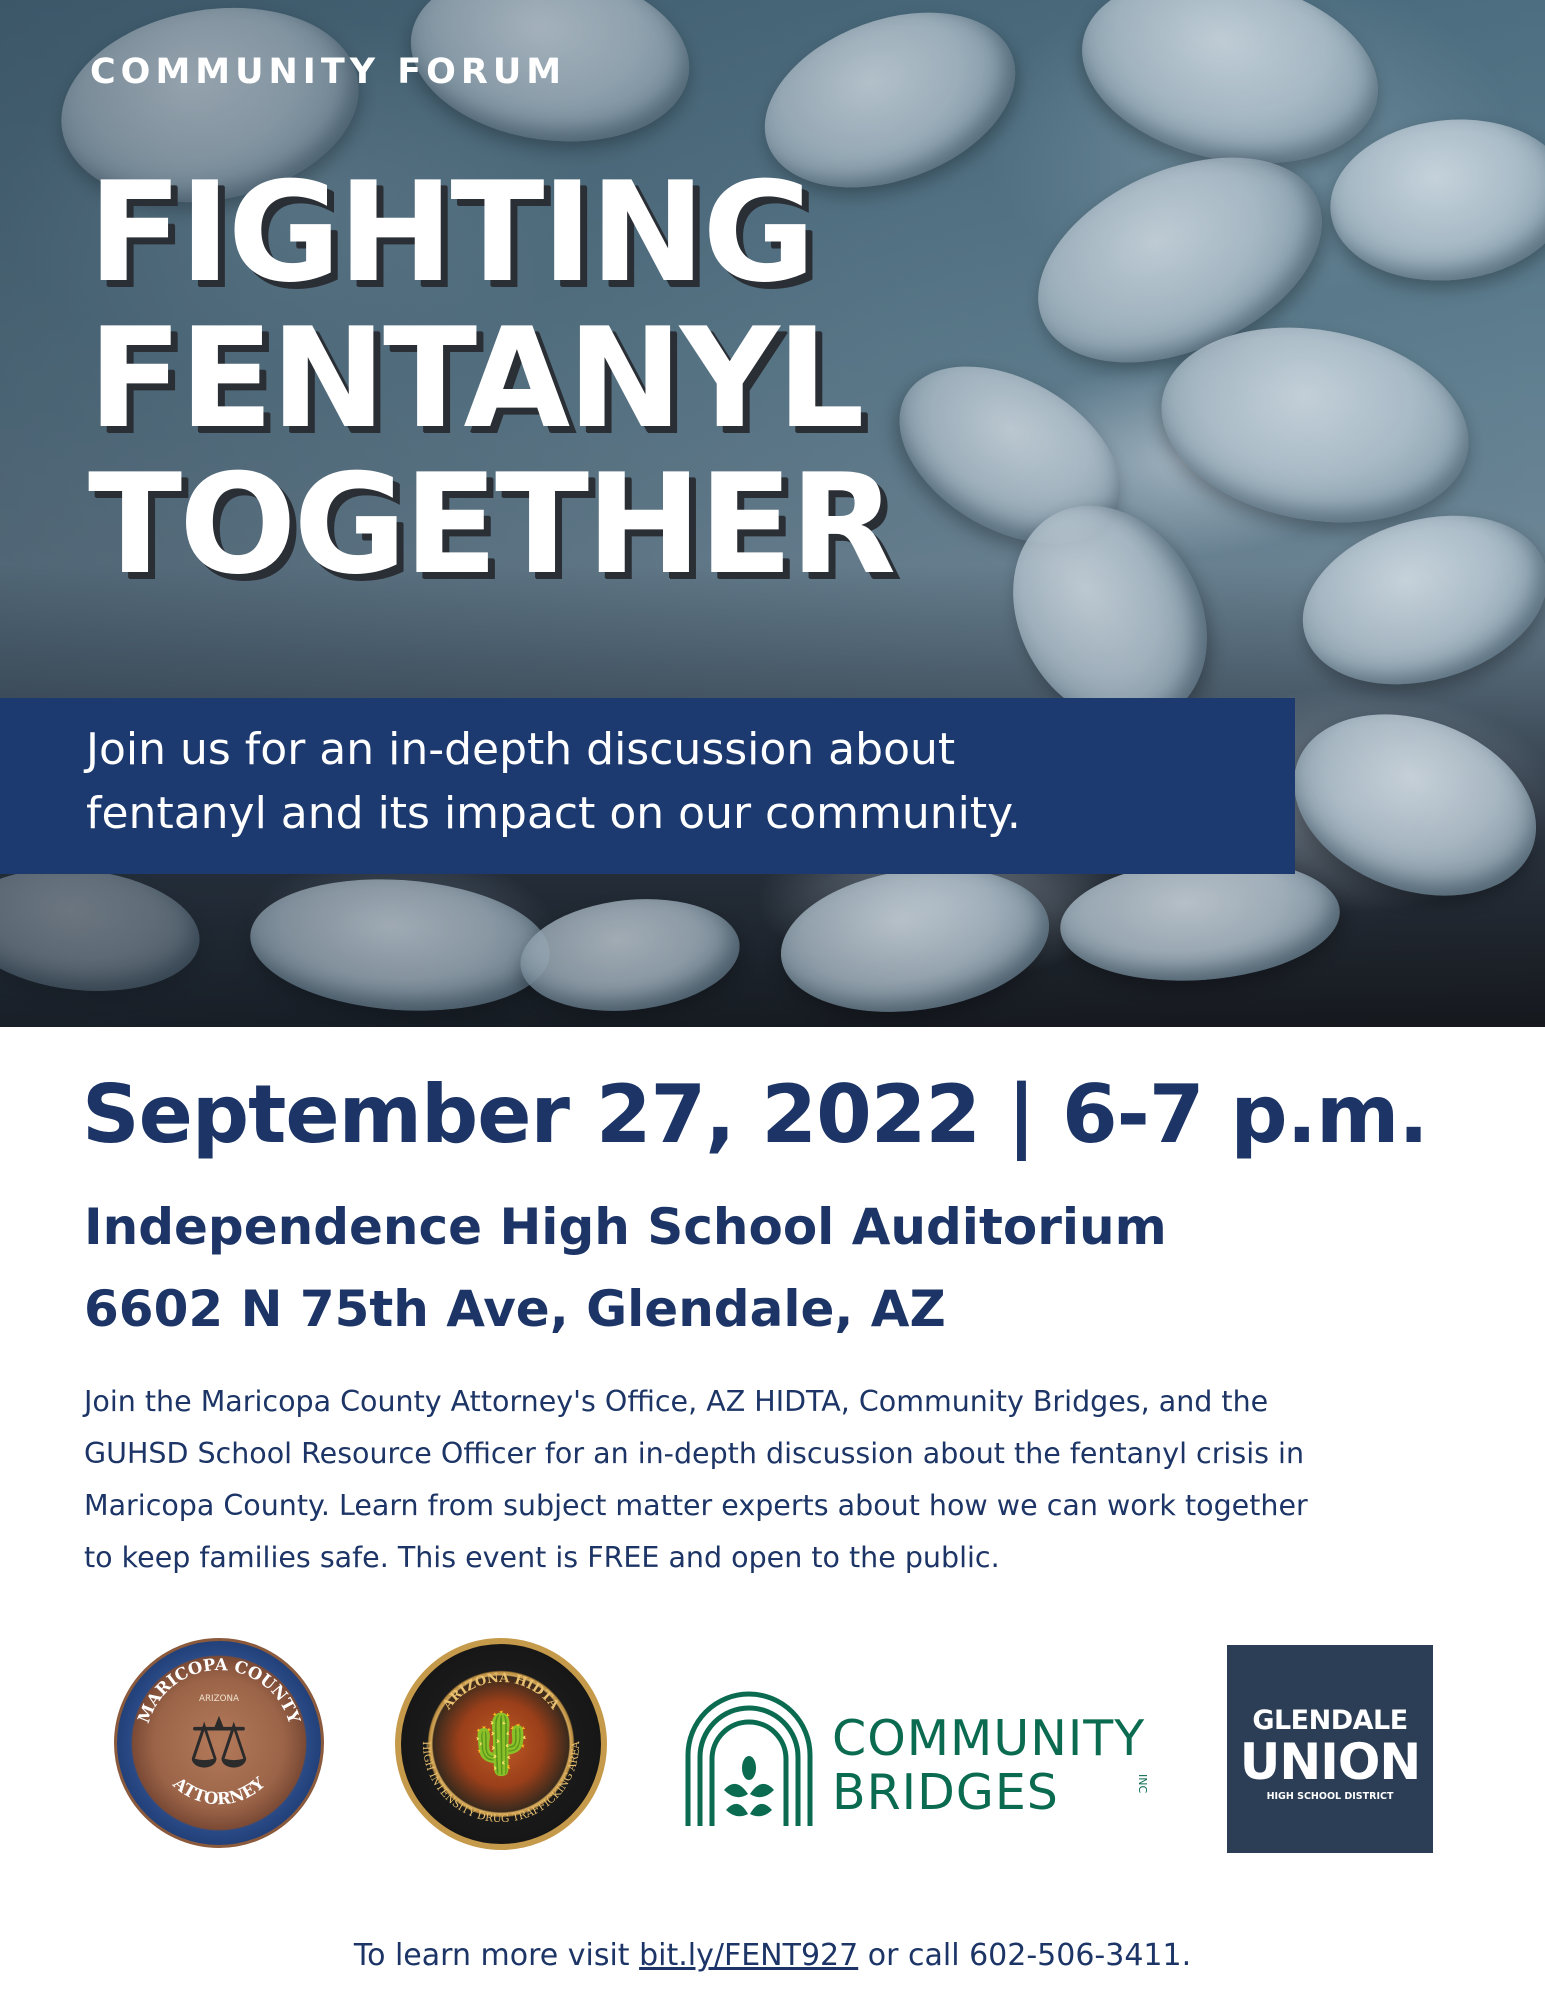 Image resolution: width=1545 pixels, height=2000 pixels. I want to click on community-bridges-logo: COMMUNITY BRIDGES INC, so click(934, 1760).